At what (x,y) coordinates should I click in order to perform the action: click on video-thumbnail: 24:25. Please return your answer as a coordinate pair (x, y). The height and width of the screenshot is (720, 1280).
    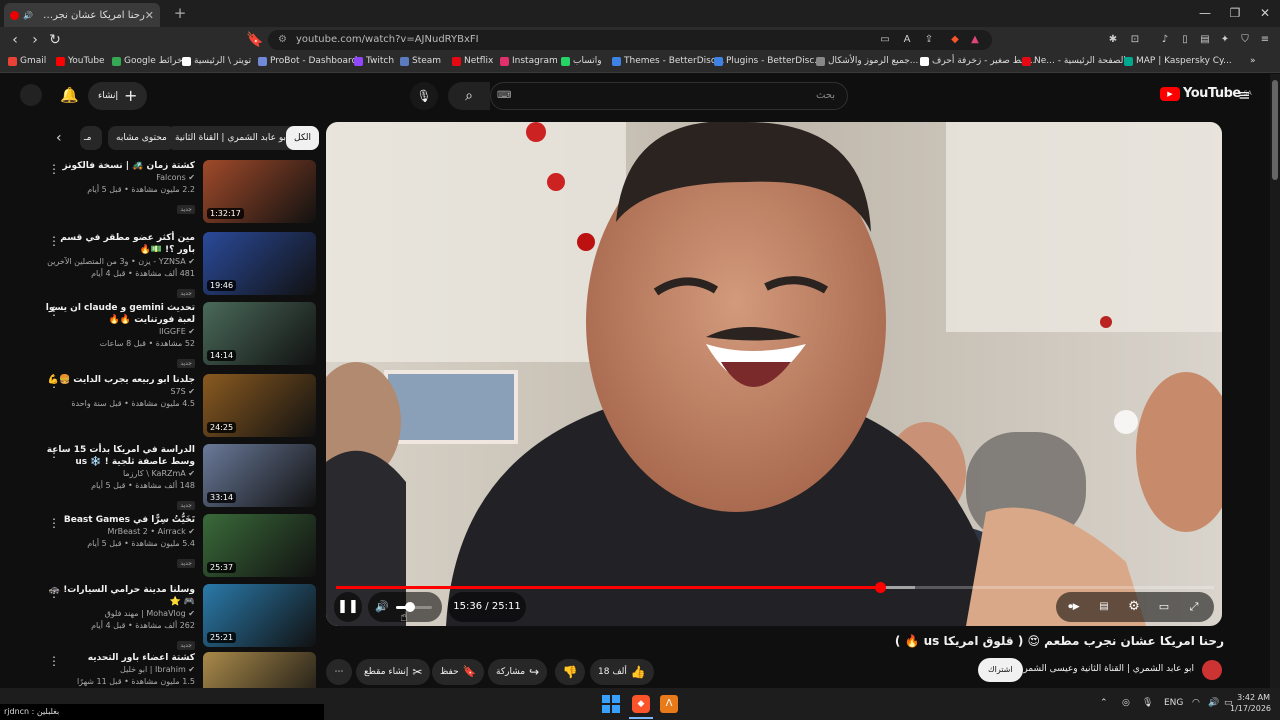
    Looking at the image, I should click on (259, 405).